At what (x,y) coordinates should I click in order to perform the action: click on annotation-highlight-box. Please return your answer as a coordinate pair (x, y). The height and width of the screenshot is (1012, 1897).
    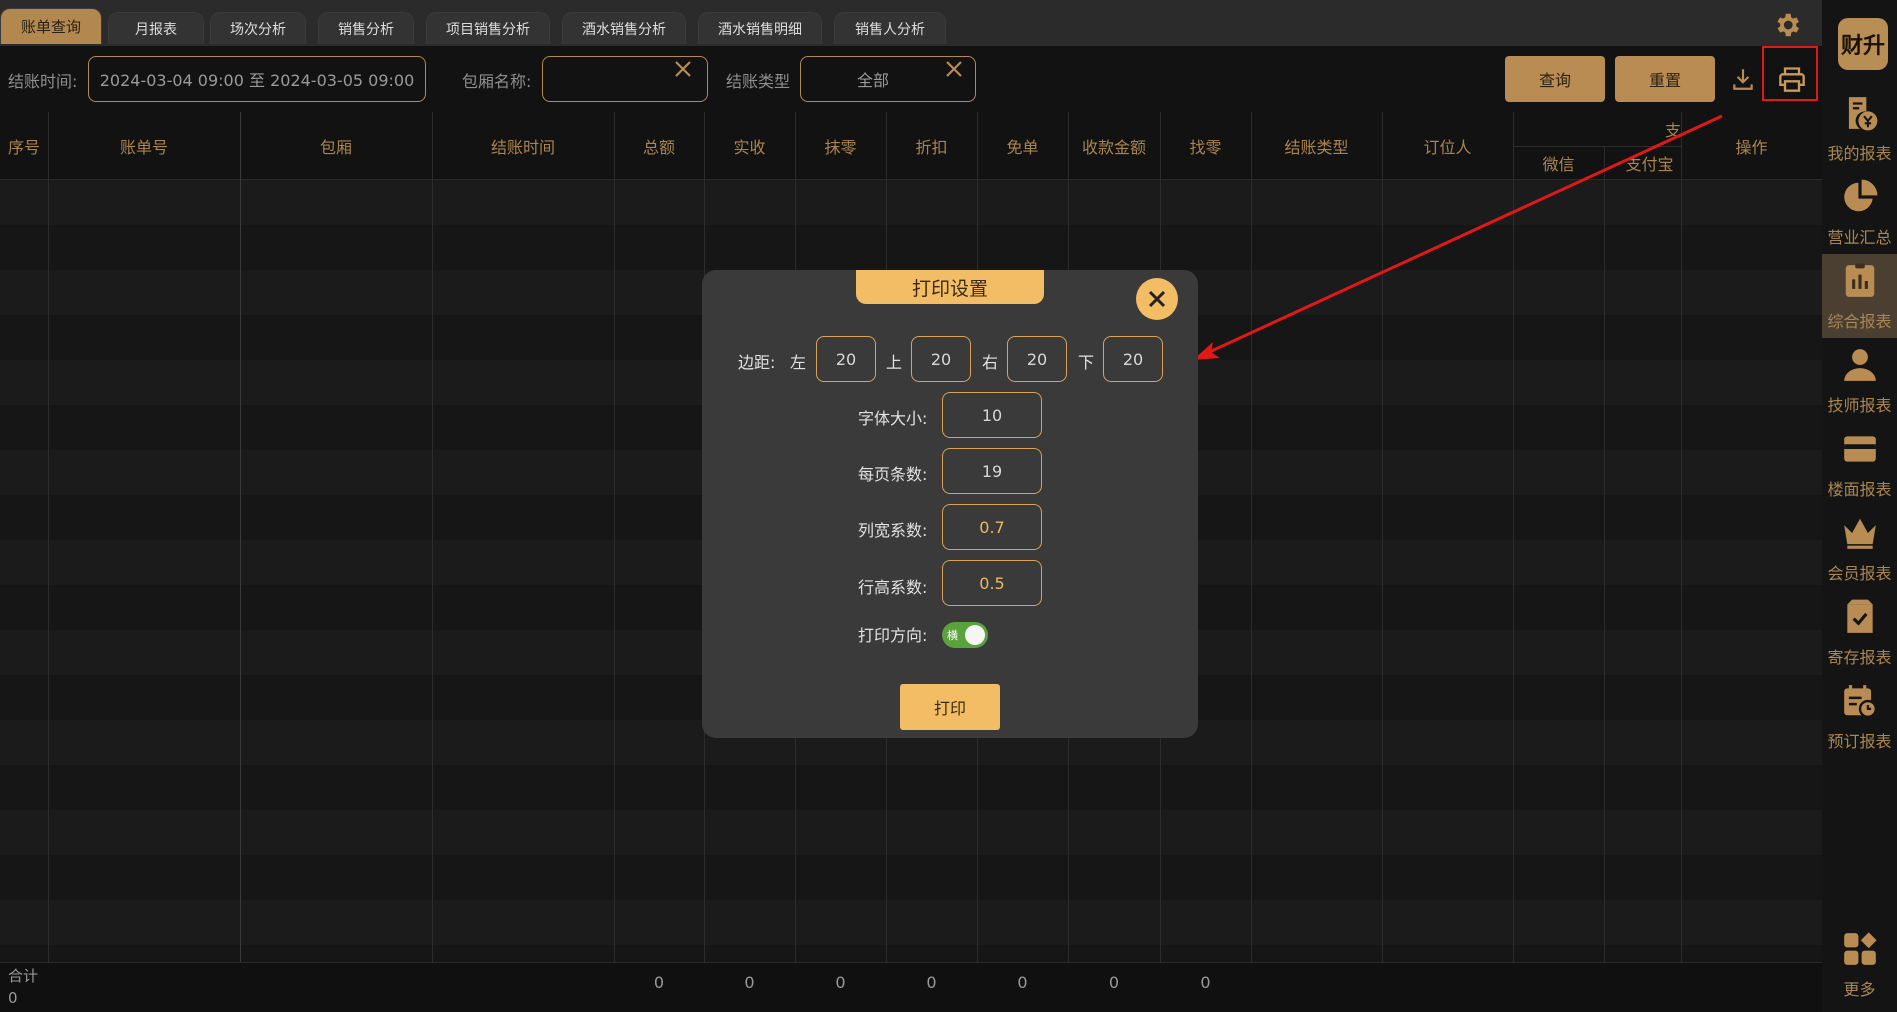
    Looking at the image, I should click on (1790, 73).